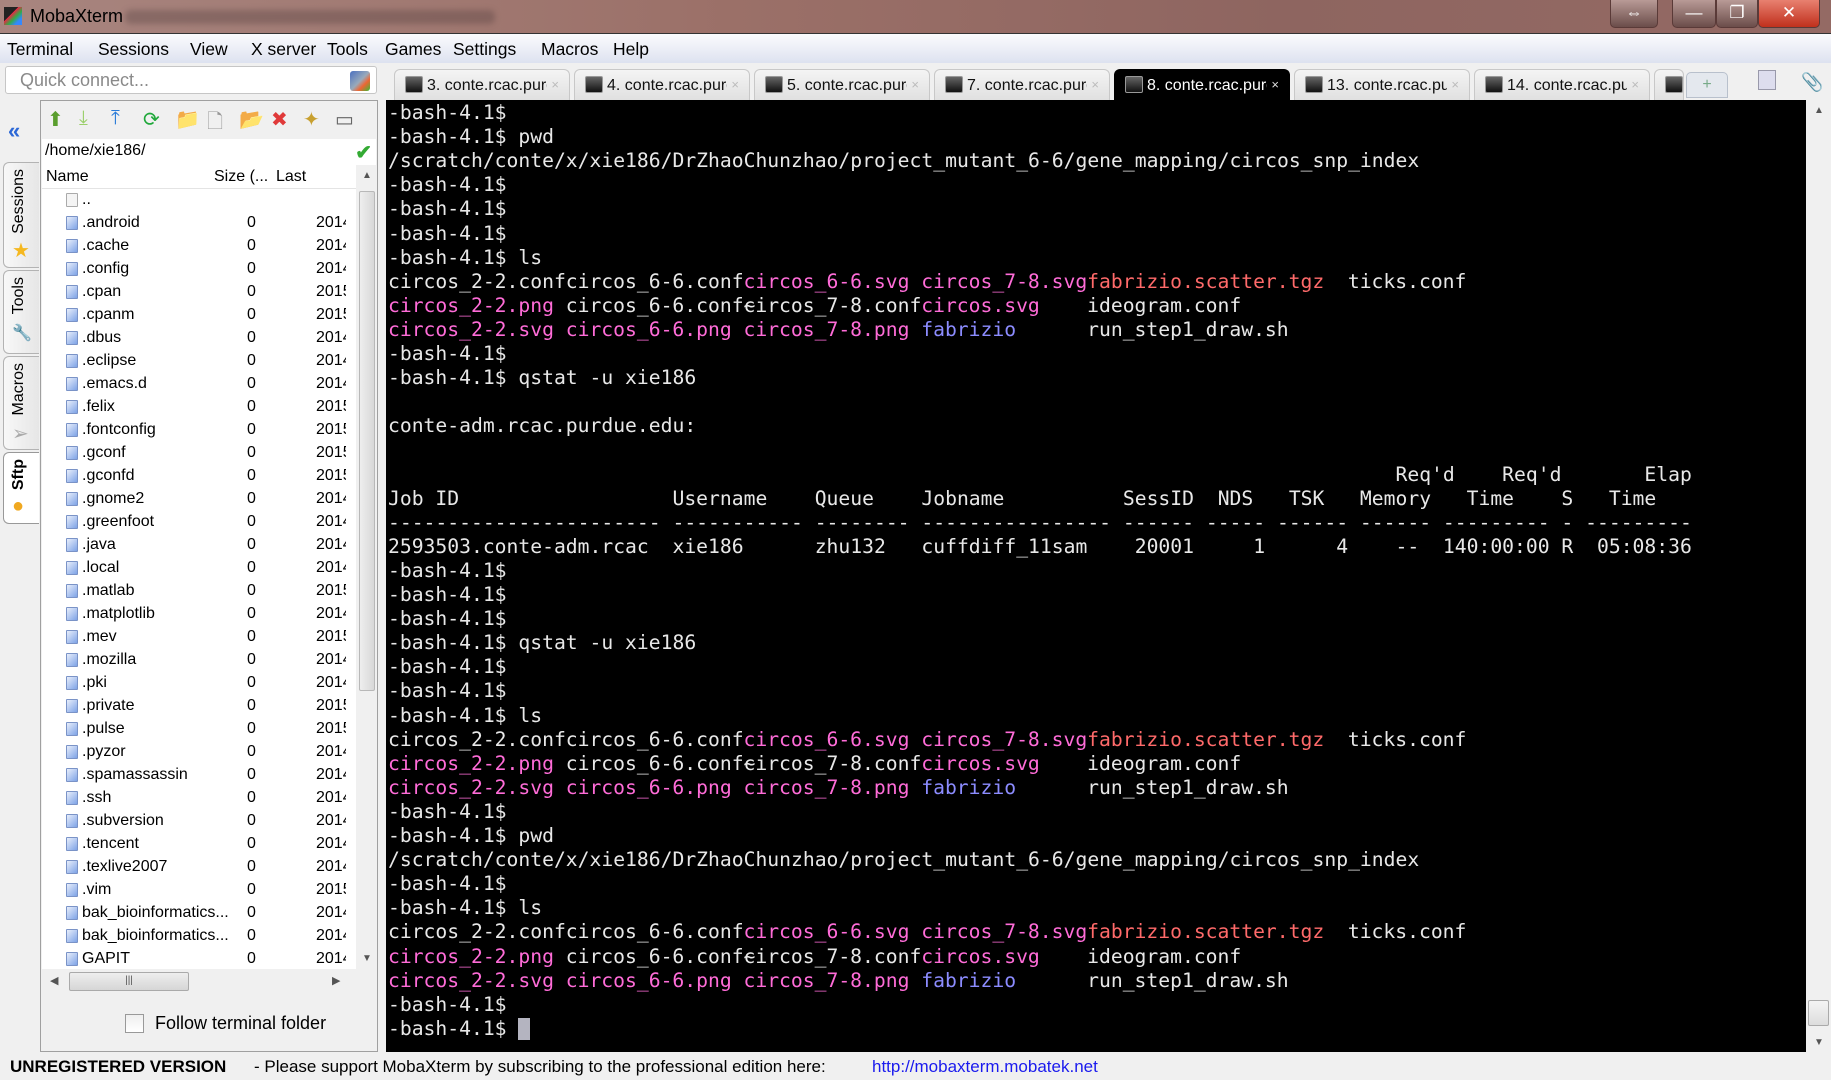 The image size is (1831, 1080). I want to click on attach-icon: 📎, so click(1812, 82).